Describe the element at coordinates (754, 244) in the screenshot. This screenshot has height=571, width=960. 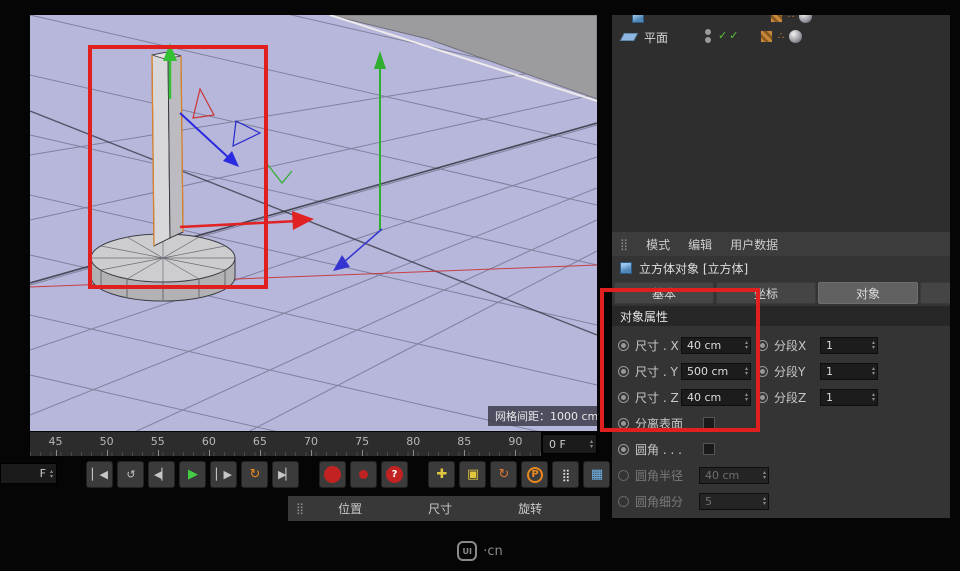
I see `menu-user-data: 用户数据` at that location.